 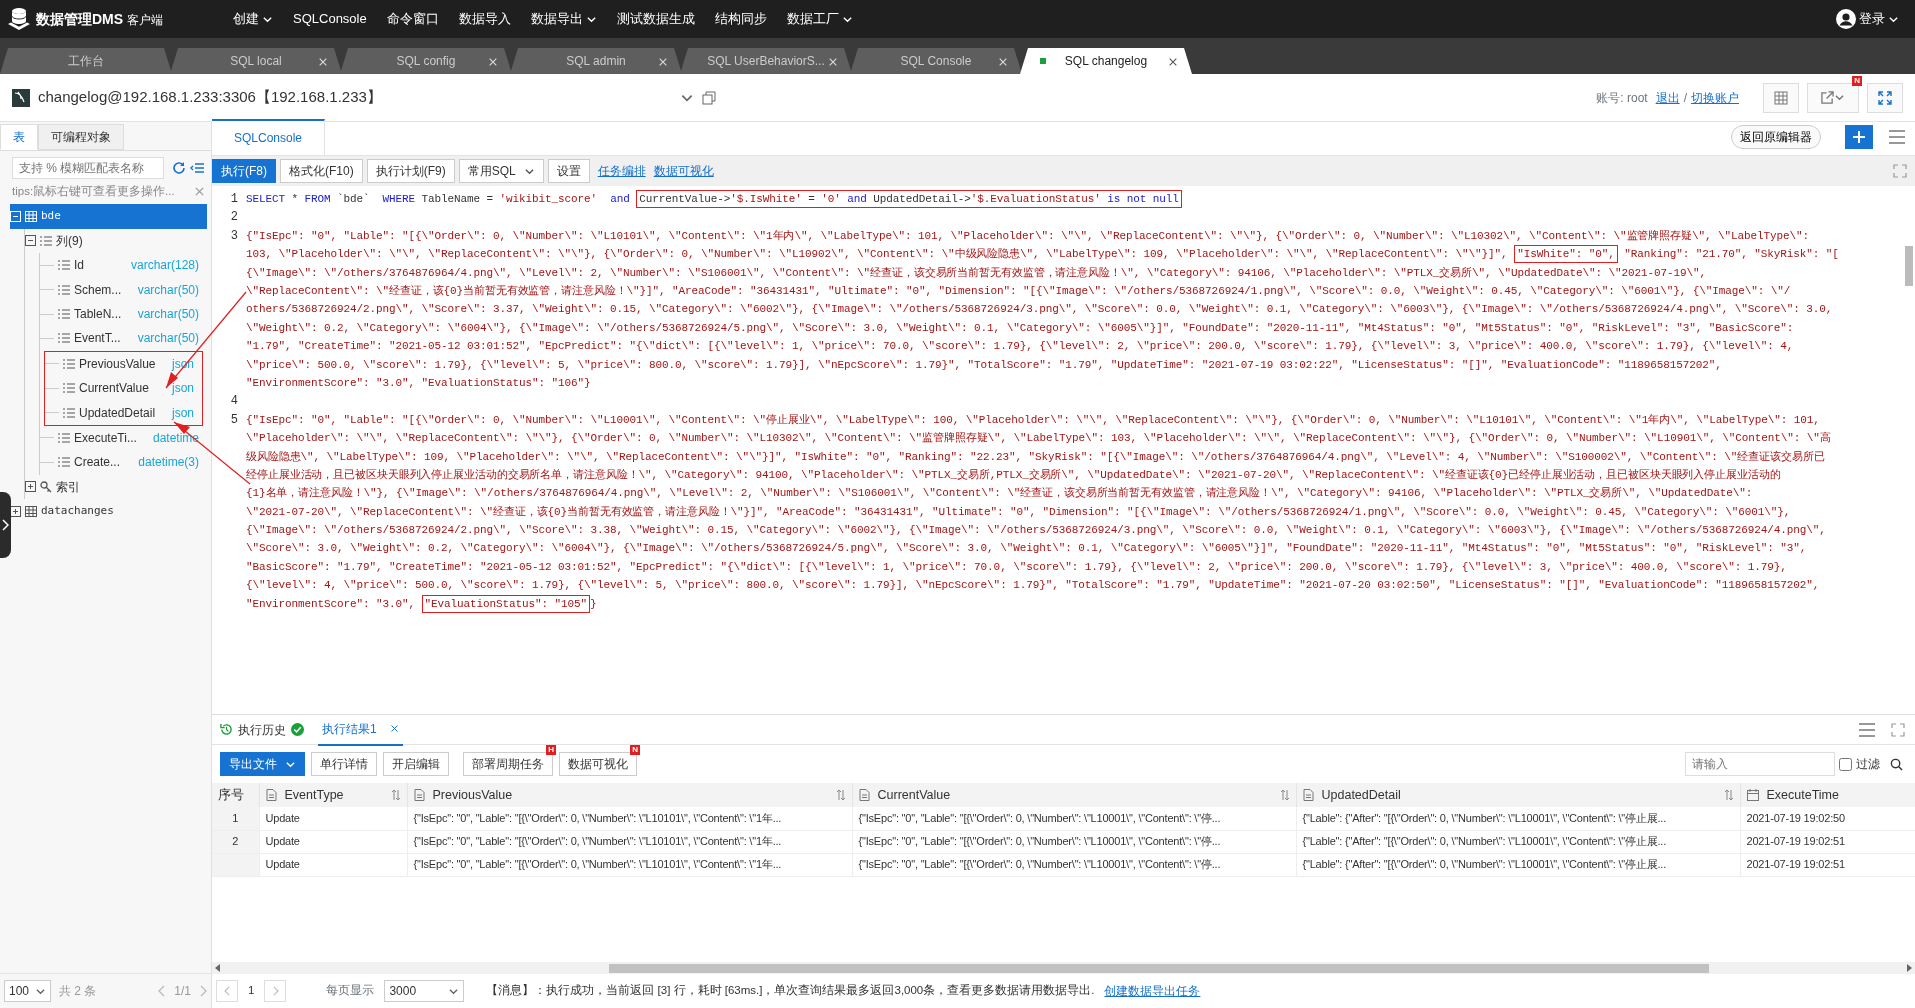 What do you see at coordinates (914, 795) in the screenshot?
I see `column-header: CurrentValue` at bounding box center [914, 795].